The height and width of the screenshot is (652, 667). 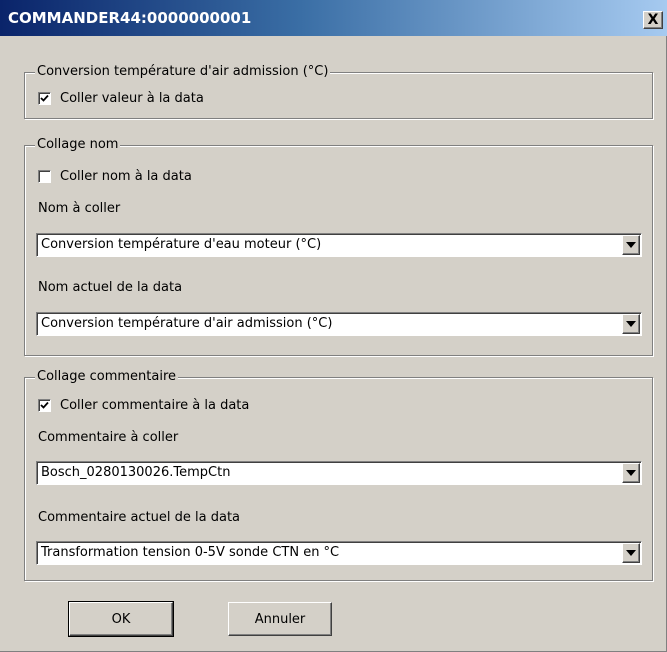 I want to click on name-to-paste-select: Conversion température d'eau moteur (°C), so click(x=339, y=245).